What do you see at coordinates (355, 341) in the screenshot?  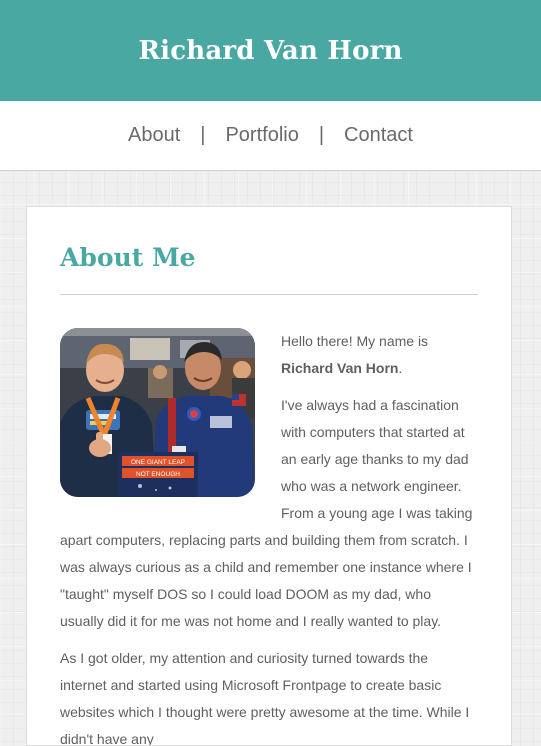 I see `intro-text: Hello there! My name is` at bounding box center [355, 341].